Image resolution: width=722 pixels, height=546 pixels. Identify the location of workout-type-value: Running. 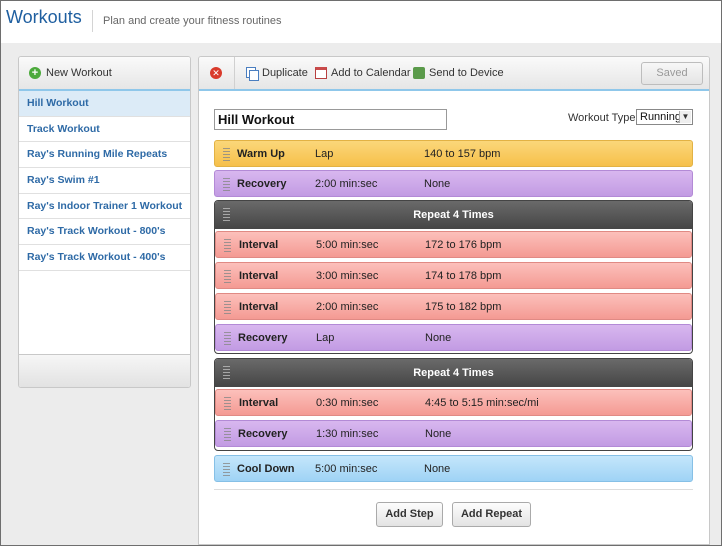
(660, 117).